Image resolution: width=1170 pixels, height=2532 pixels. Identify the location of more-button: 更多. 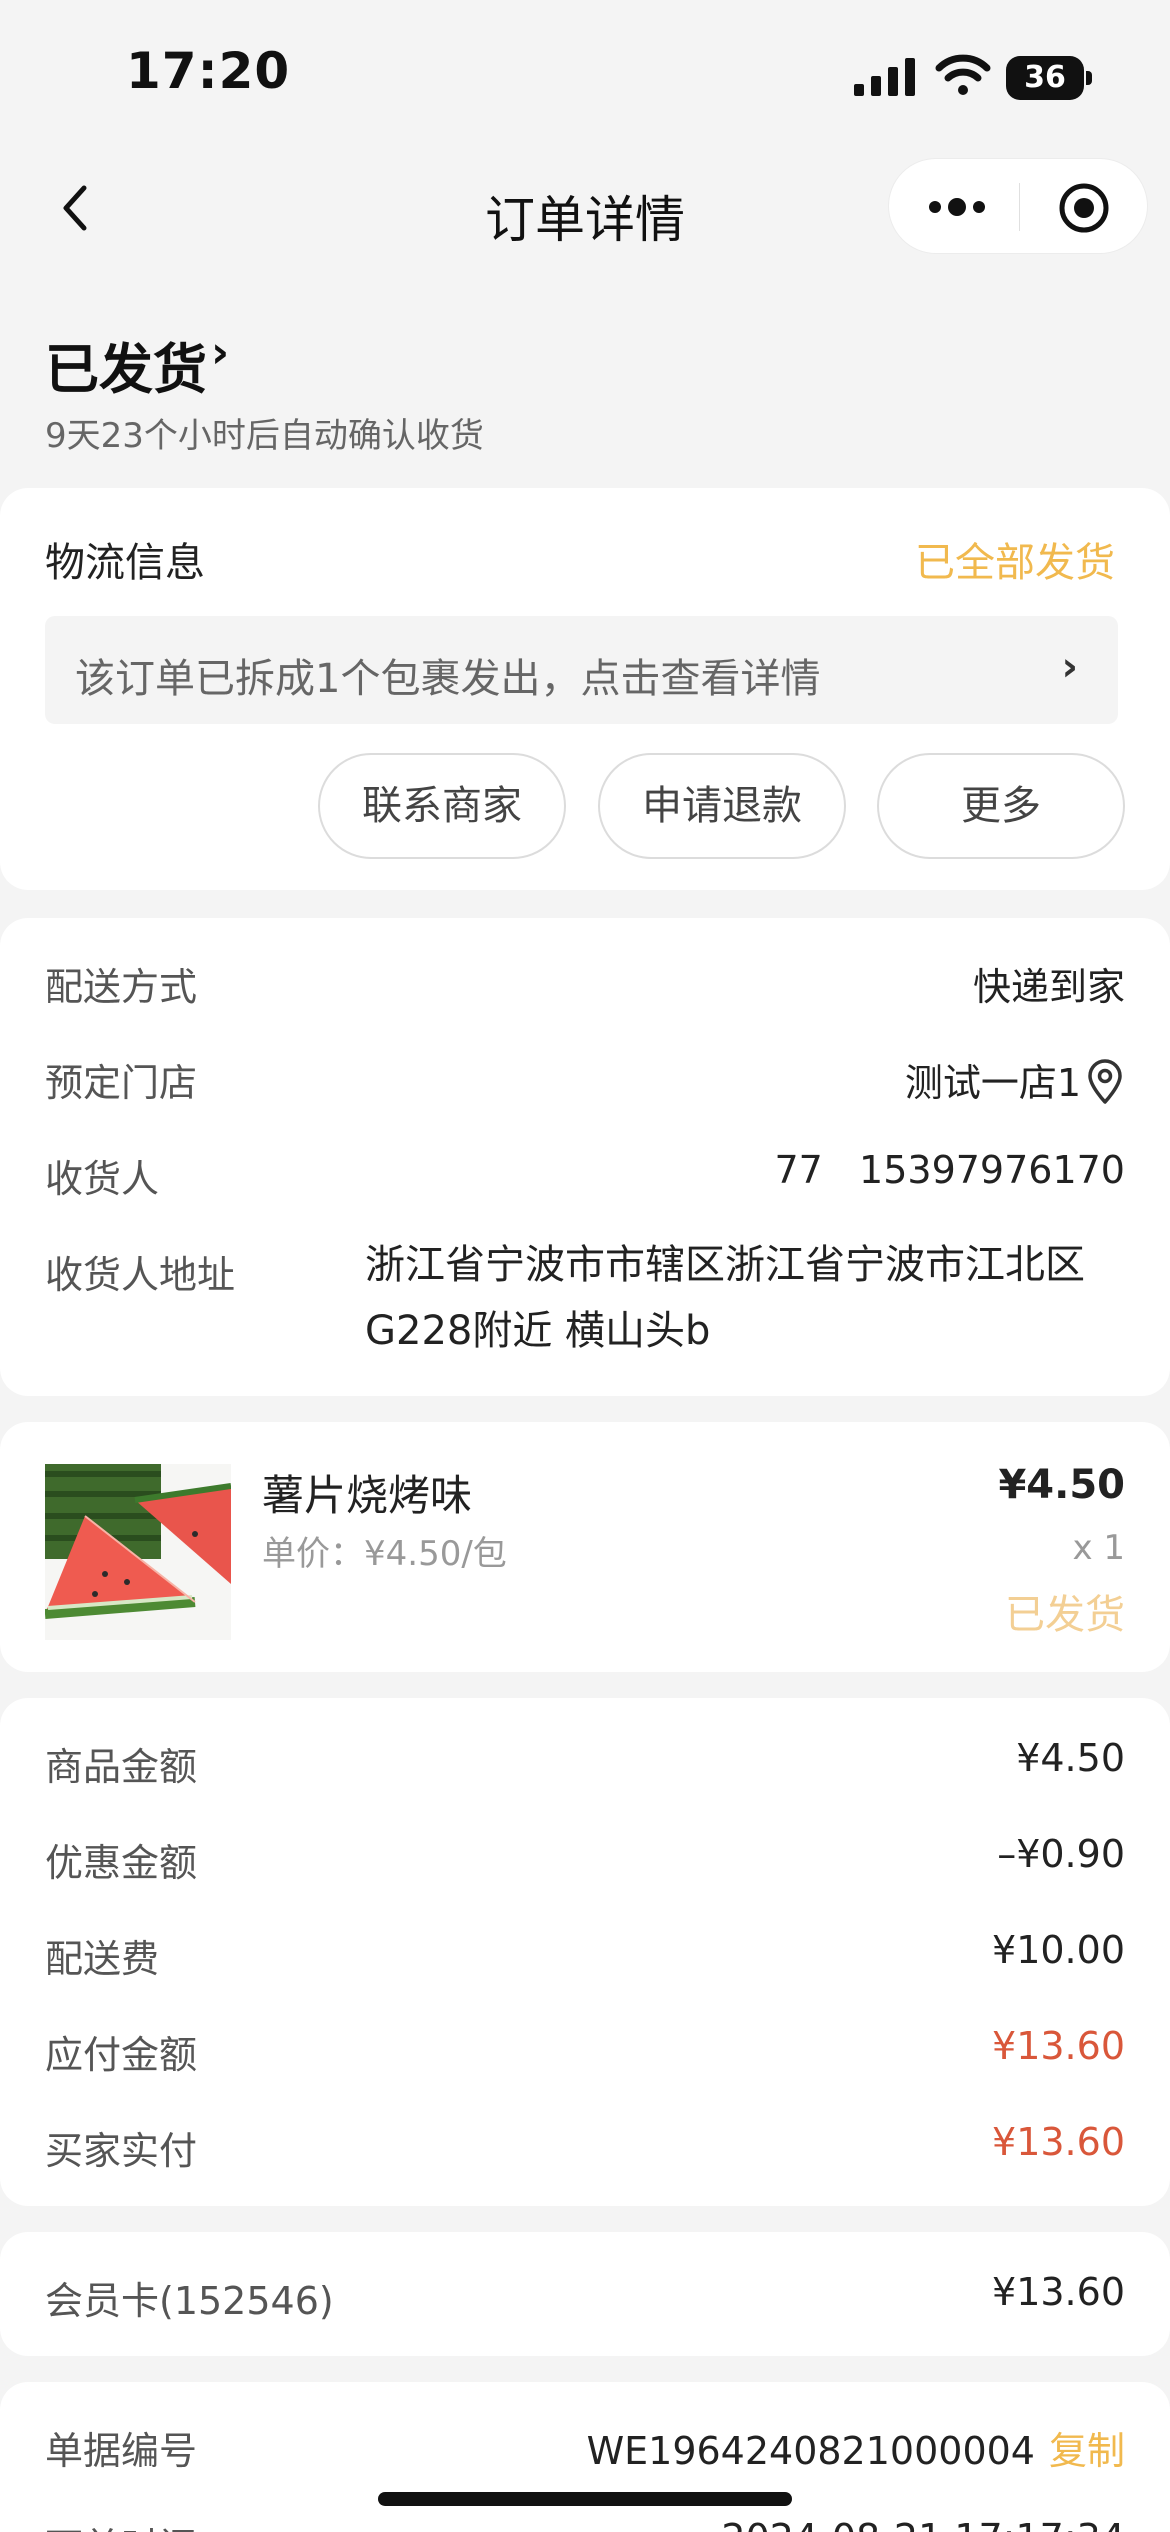
(1001, 806).